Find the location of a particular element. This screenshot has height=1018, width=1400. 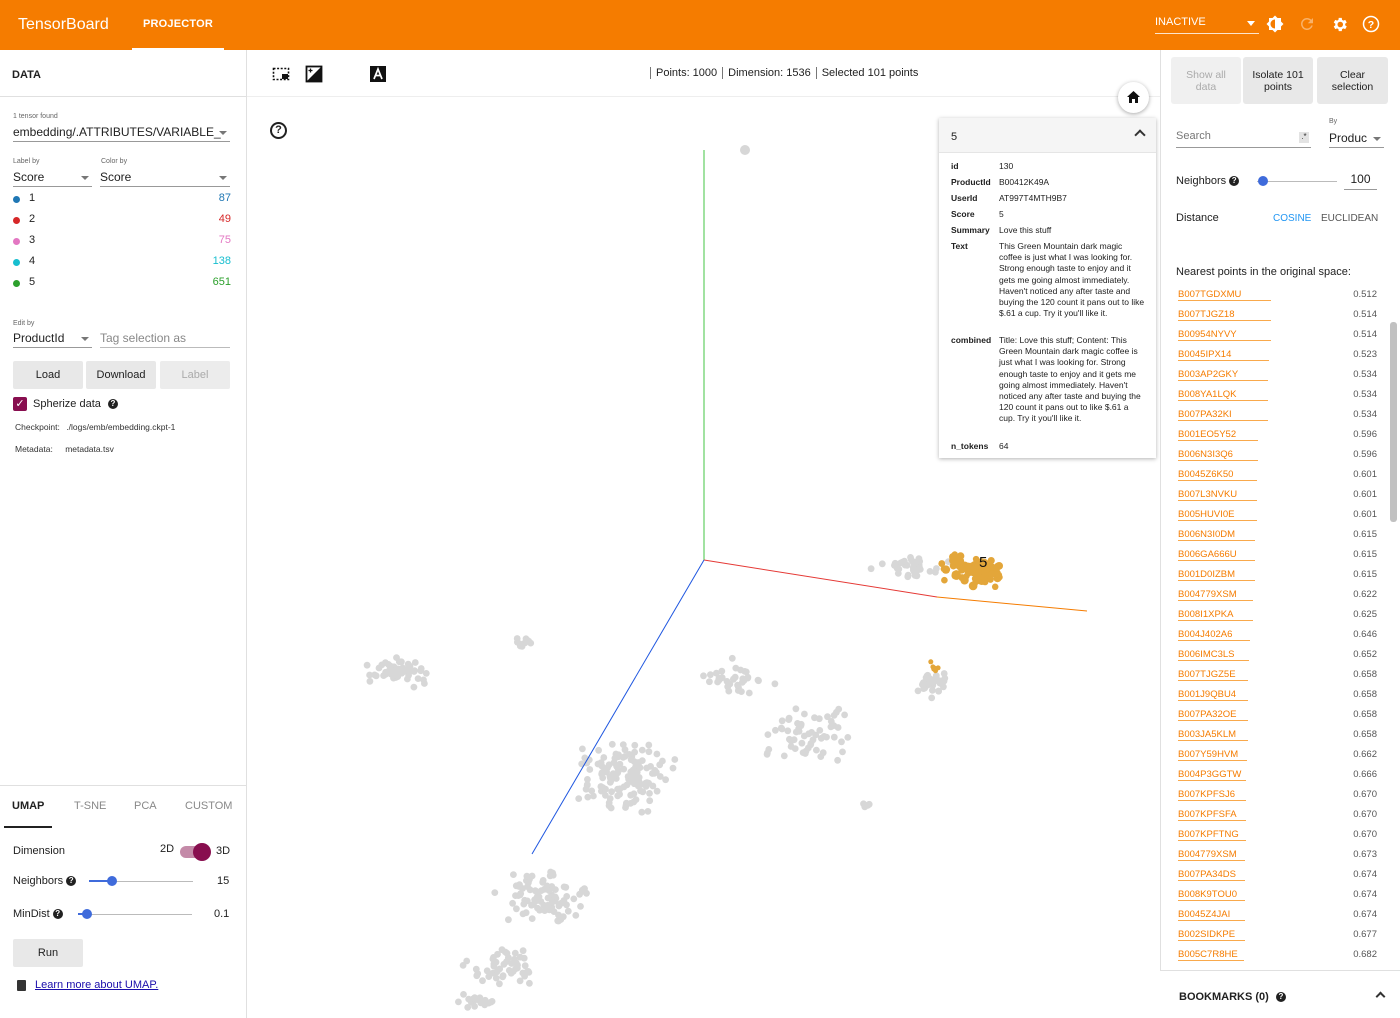

nearest-point-item: B006GA666U 0.615 is located at coordinates (1277, 556).